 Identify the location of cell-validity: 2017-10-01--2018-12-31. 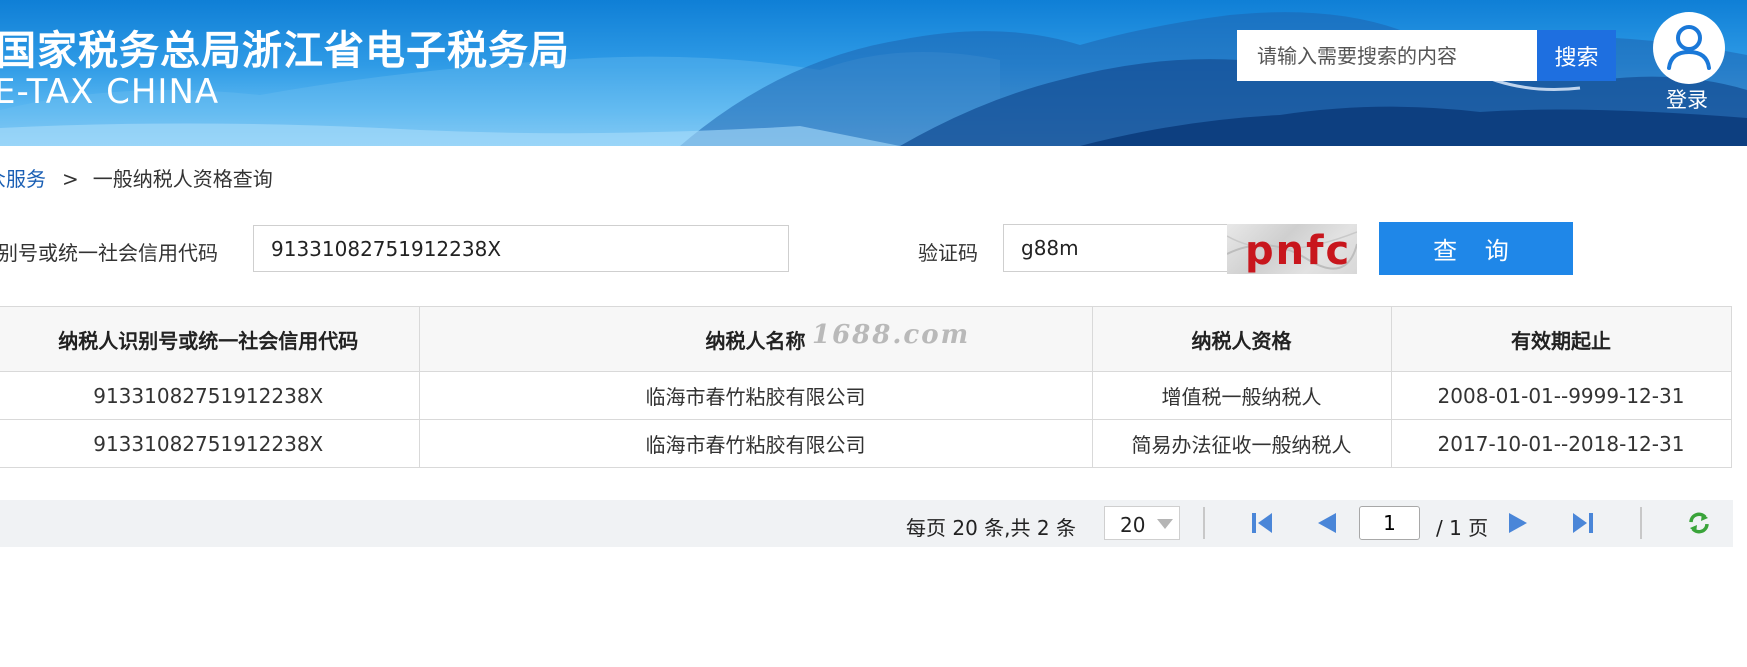
(1561, 443).